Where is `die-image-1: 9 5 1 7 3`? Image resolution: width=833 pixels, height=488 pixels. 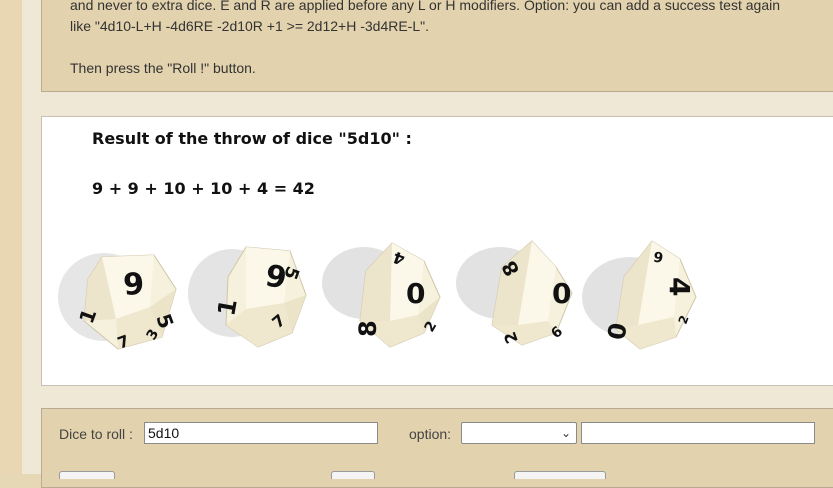 die-image-1: 9 5 1 7 3 is located at coordinates (118, 303).